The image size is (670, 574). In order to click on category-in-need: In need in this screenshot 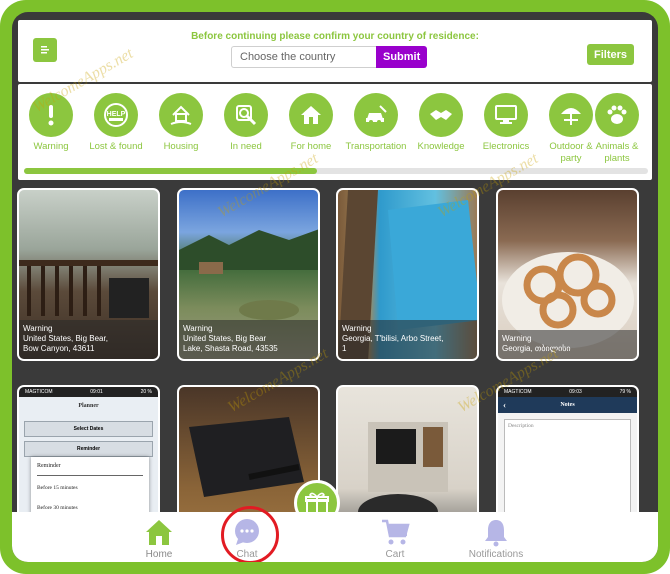, I will do `click(246, 123)`.